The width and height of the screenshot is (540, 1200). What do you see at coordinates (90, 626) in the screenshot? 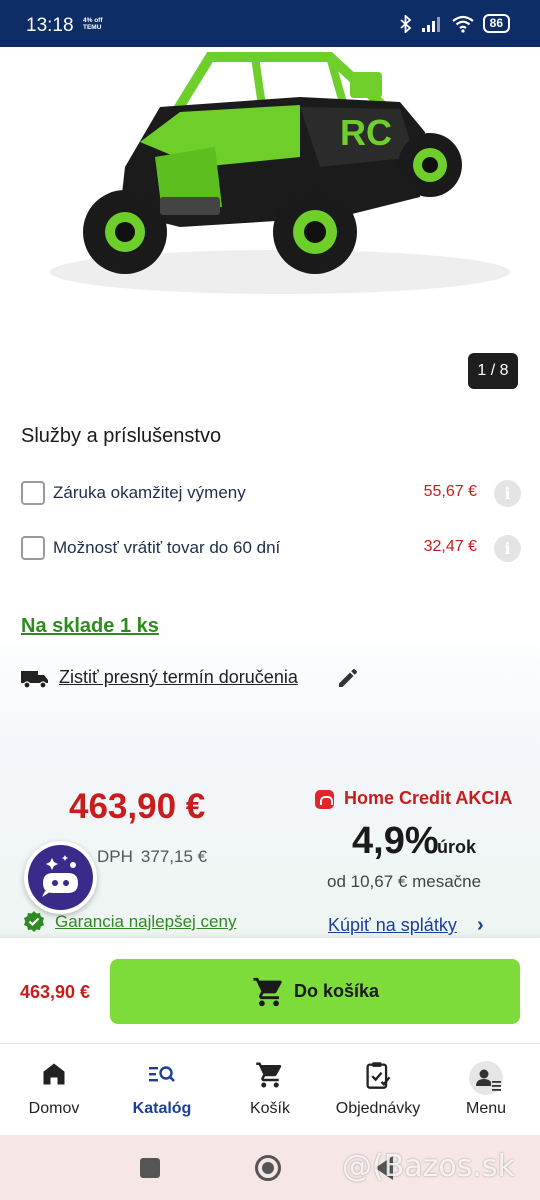
I see `stock-link: Na sklade 1 ks` at bounding box center [90, 626].